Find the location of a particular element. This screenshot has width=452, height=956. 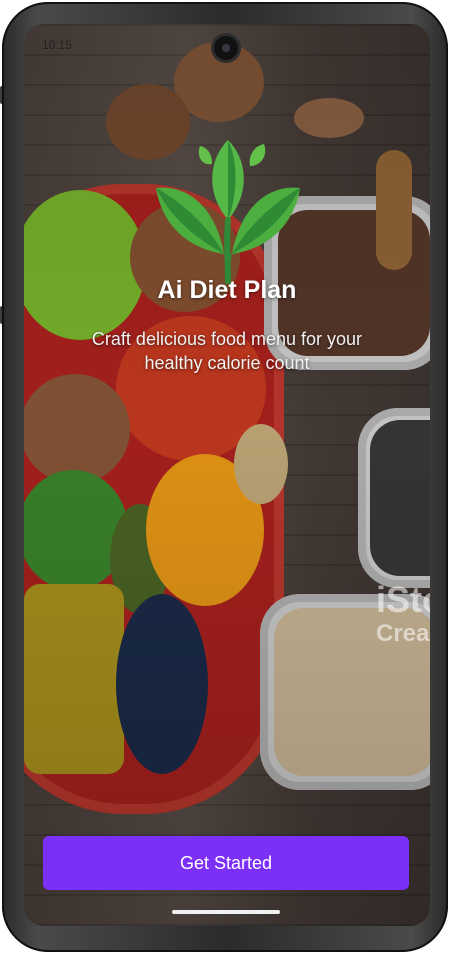

status-bar-time: 10:15 is located at coordinates (57, 45).